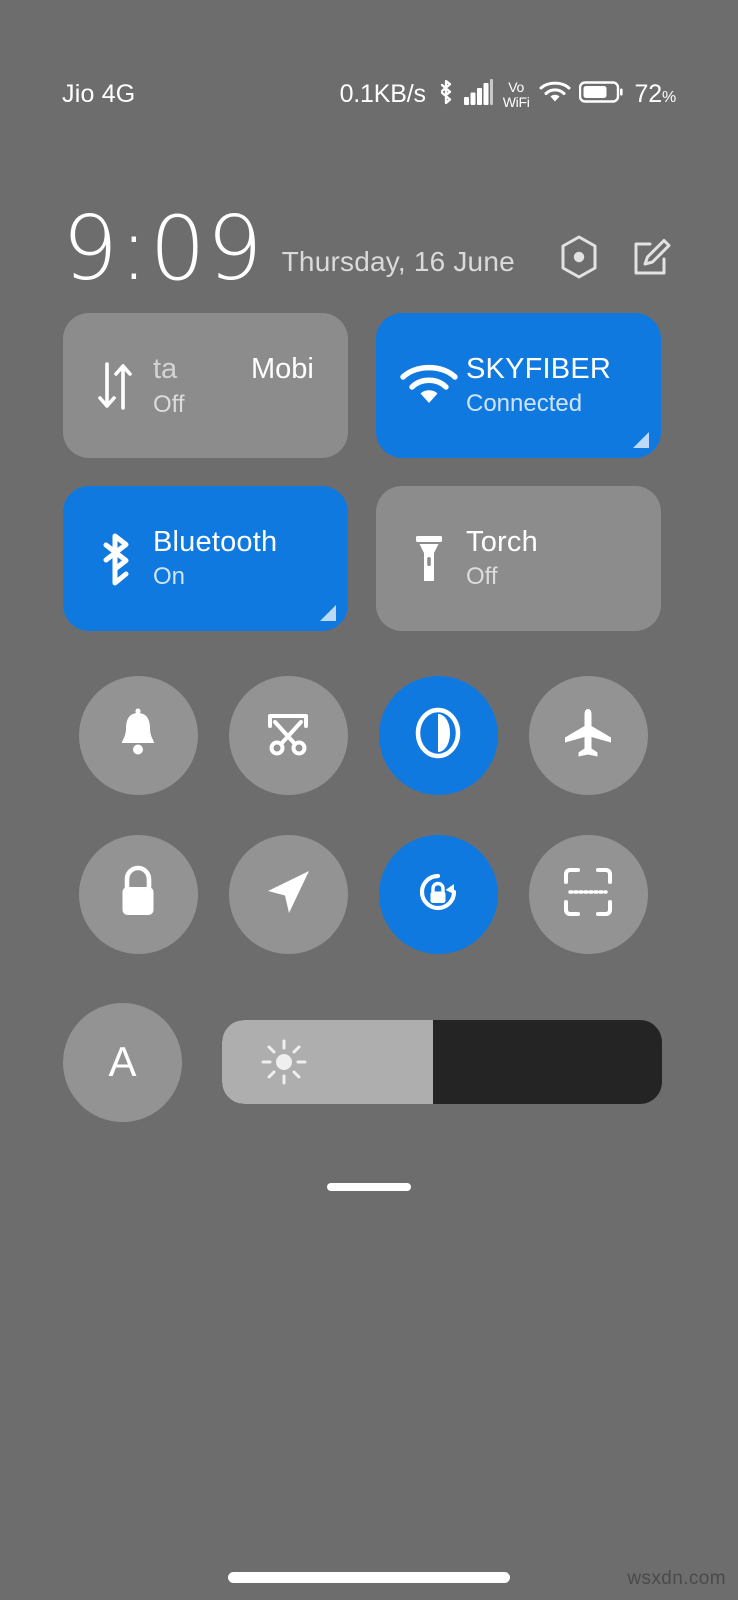 This screenshot has height=1600, width=738. I want to click on volte-label-top: Vo, so click(516, 86).